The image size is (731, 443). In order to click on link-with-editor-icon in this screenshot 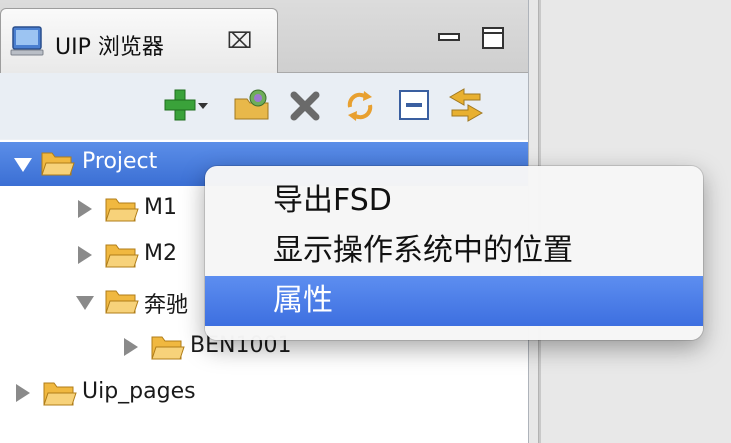, I will do `click(466, 105)`.